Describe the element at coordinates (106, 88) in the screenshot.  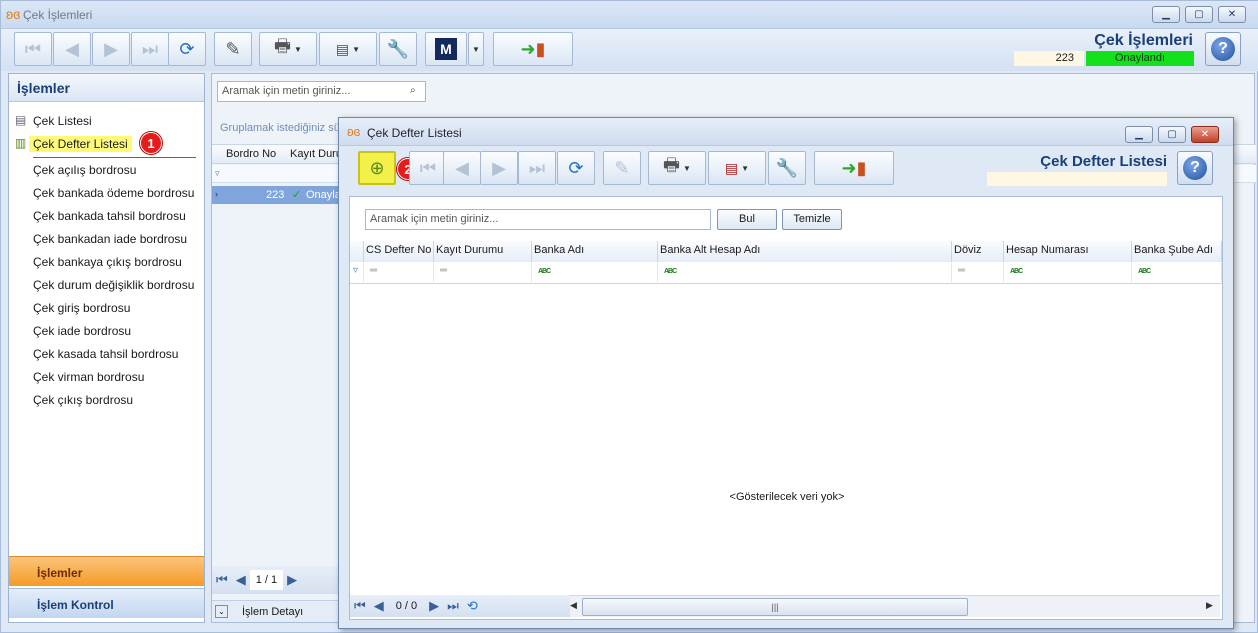
I see `sidebar-title: İşlemler` at that location.